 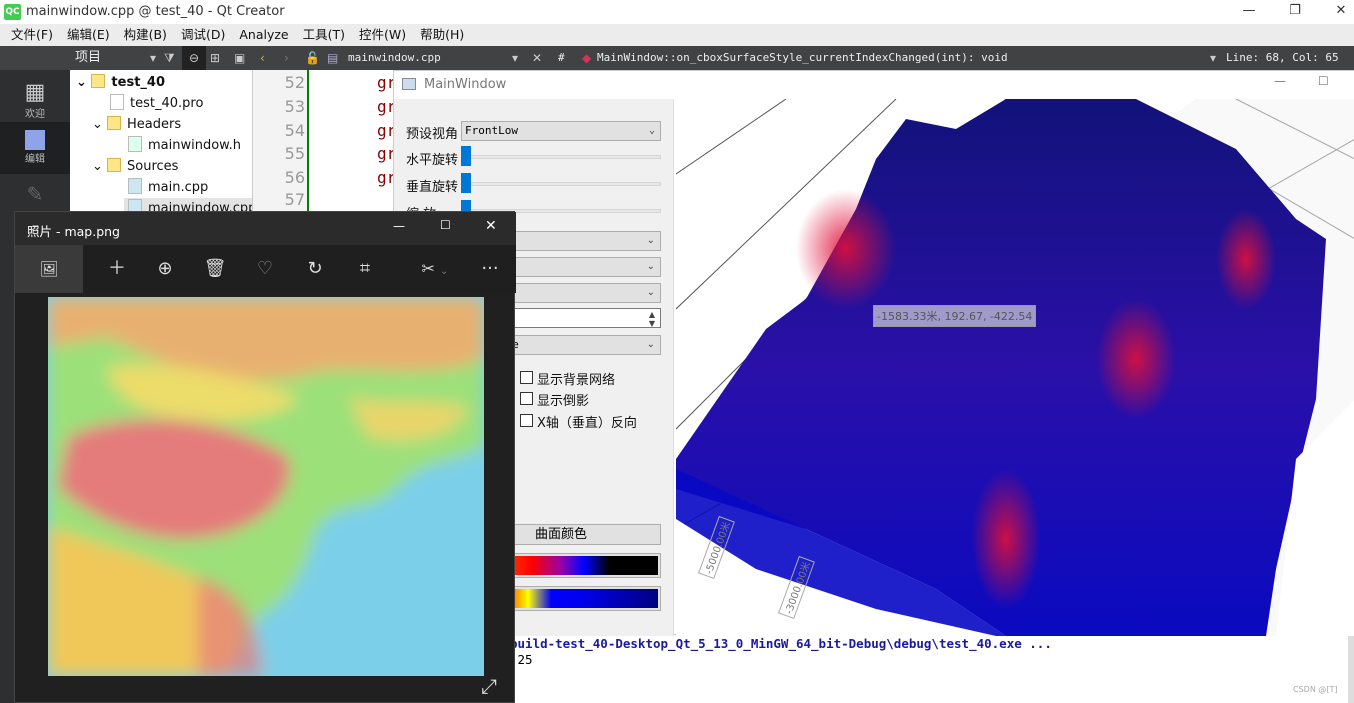 I want to click on main-window-title: MainWindow, so click(x=465, y=84).